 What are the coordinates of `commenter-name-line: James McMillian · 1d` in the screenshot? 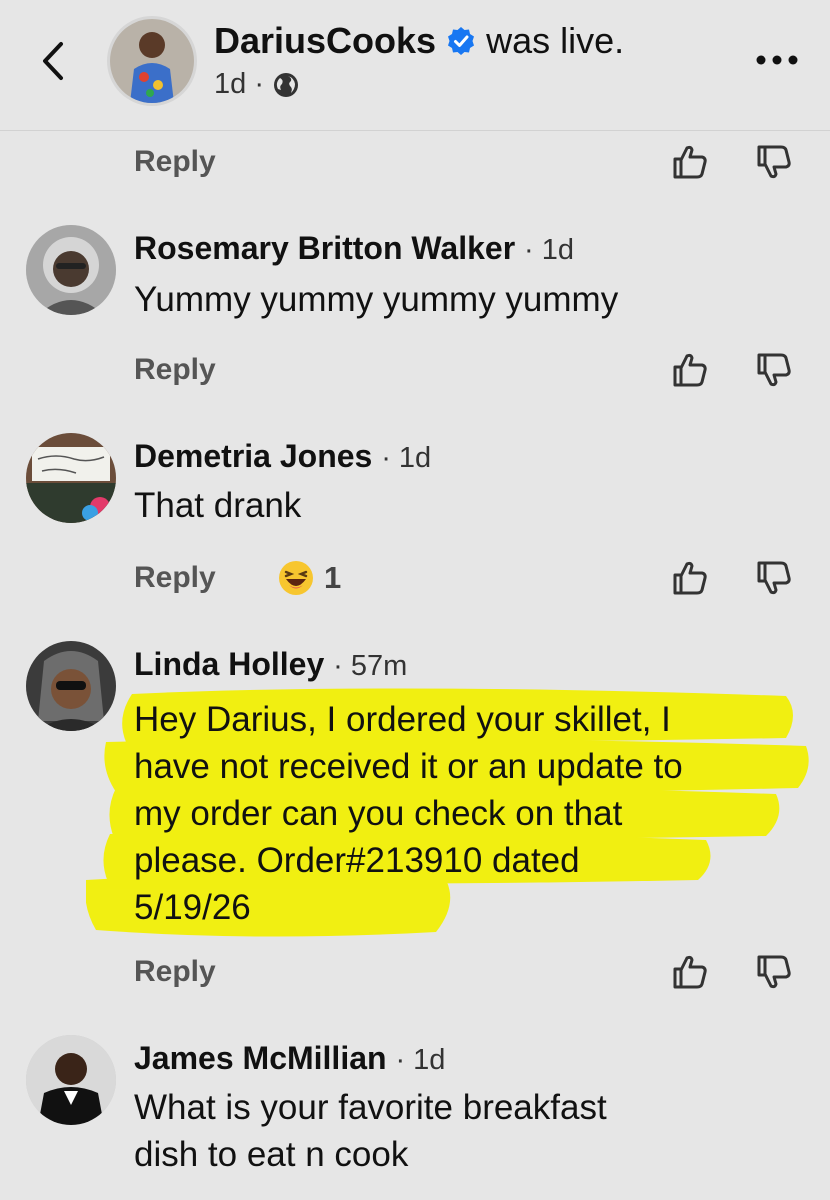 It's located at (289, 1058).